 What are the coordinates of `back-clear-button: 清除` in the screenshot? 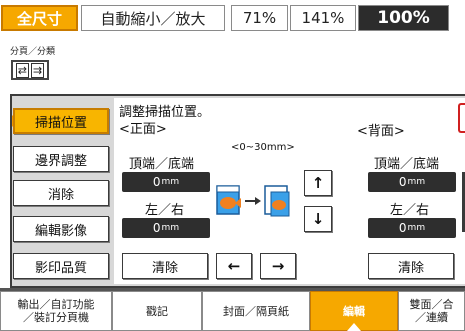 It's located at (411, 266).